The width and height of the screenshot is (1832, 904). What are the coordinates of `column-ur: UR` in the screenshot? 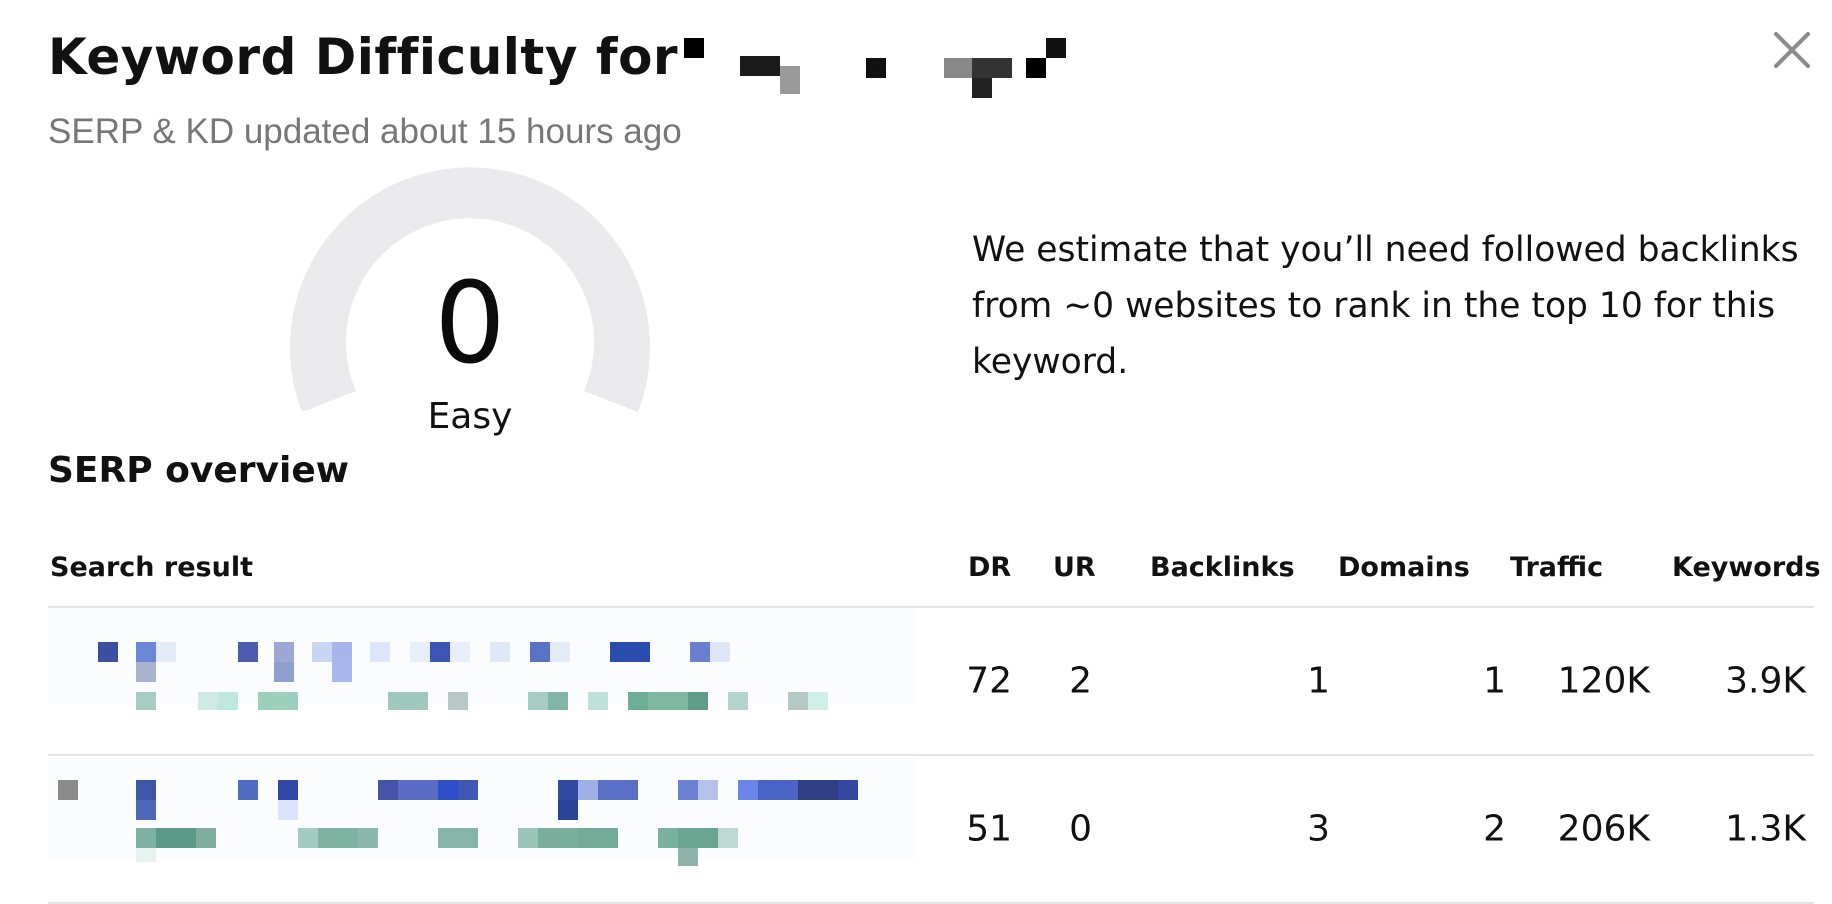 It's located at (1074, 567).